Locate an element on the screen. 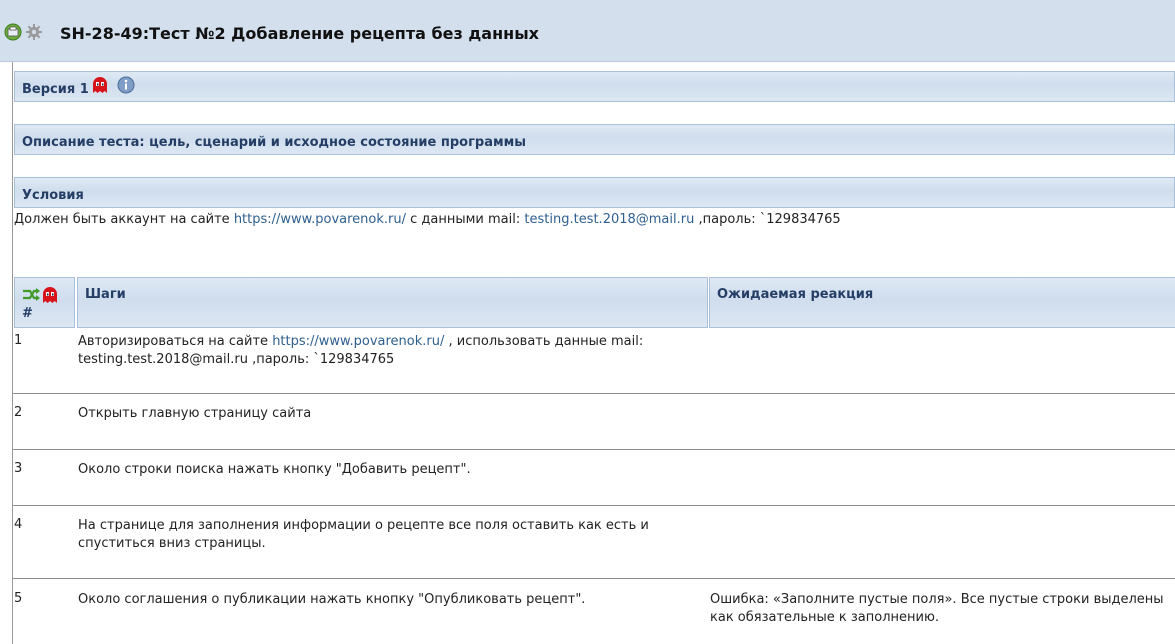 This screenshot has width=1175, height=644. step-number: 2 is located at coordinates (18, 412).